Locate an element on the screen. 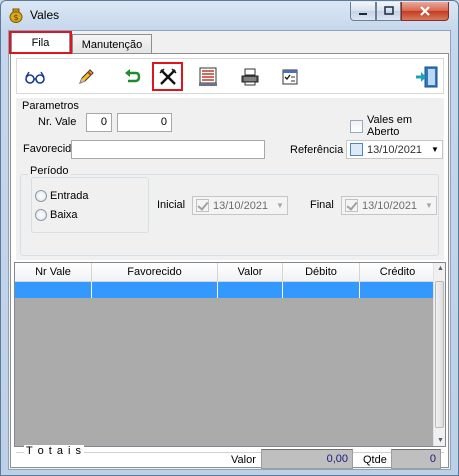 The image size is (459, 476). maximize-icon is located at coordinates (388, 10).